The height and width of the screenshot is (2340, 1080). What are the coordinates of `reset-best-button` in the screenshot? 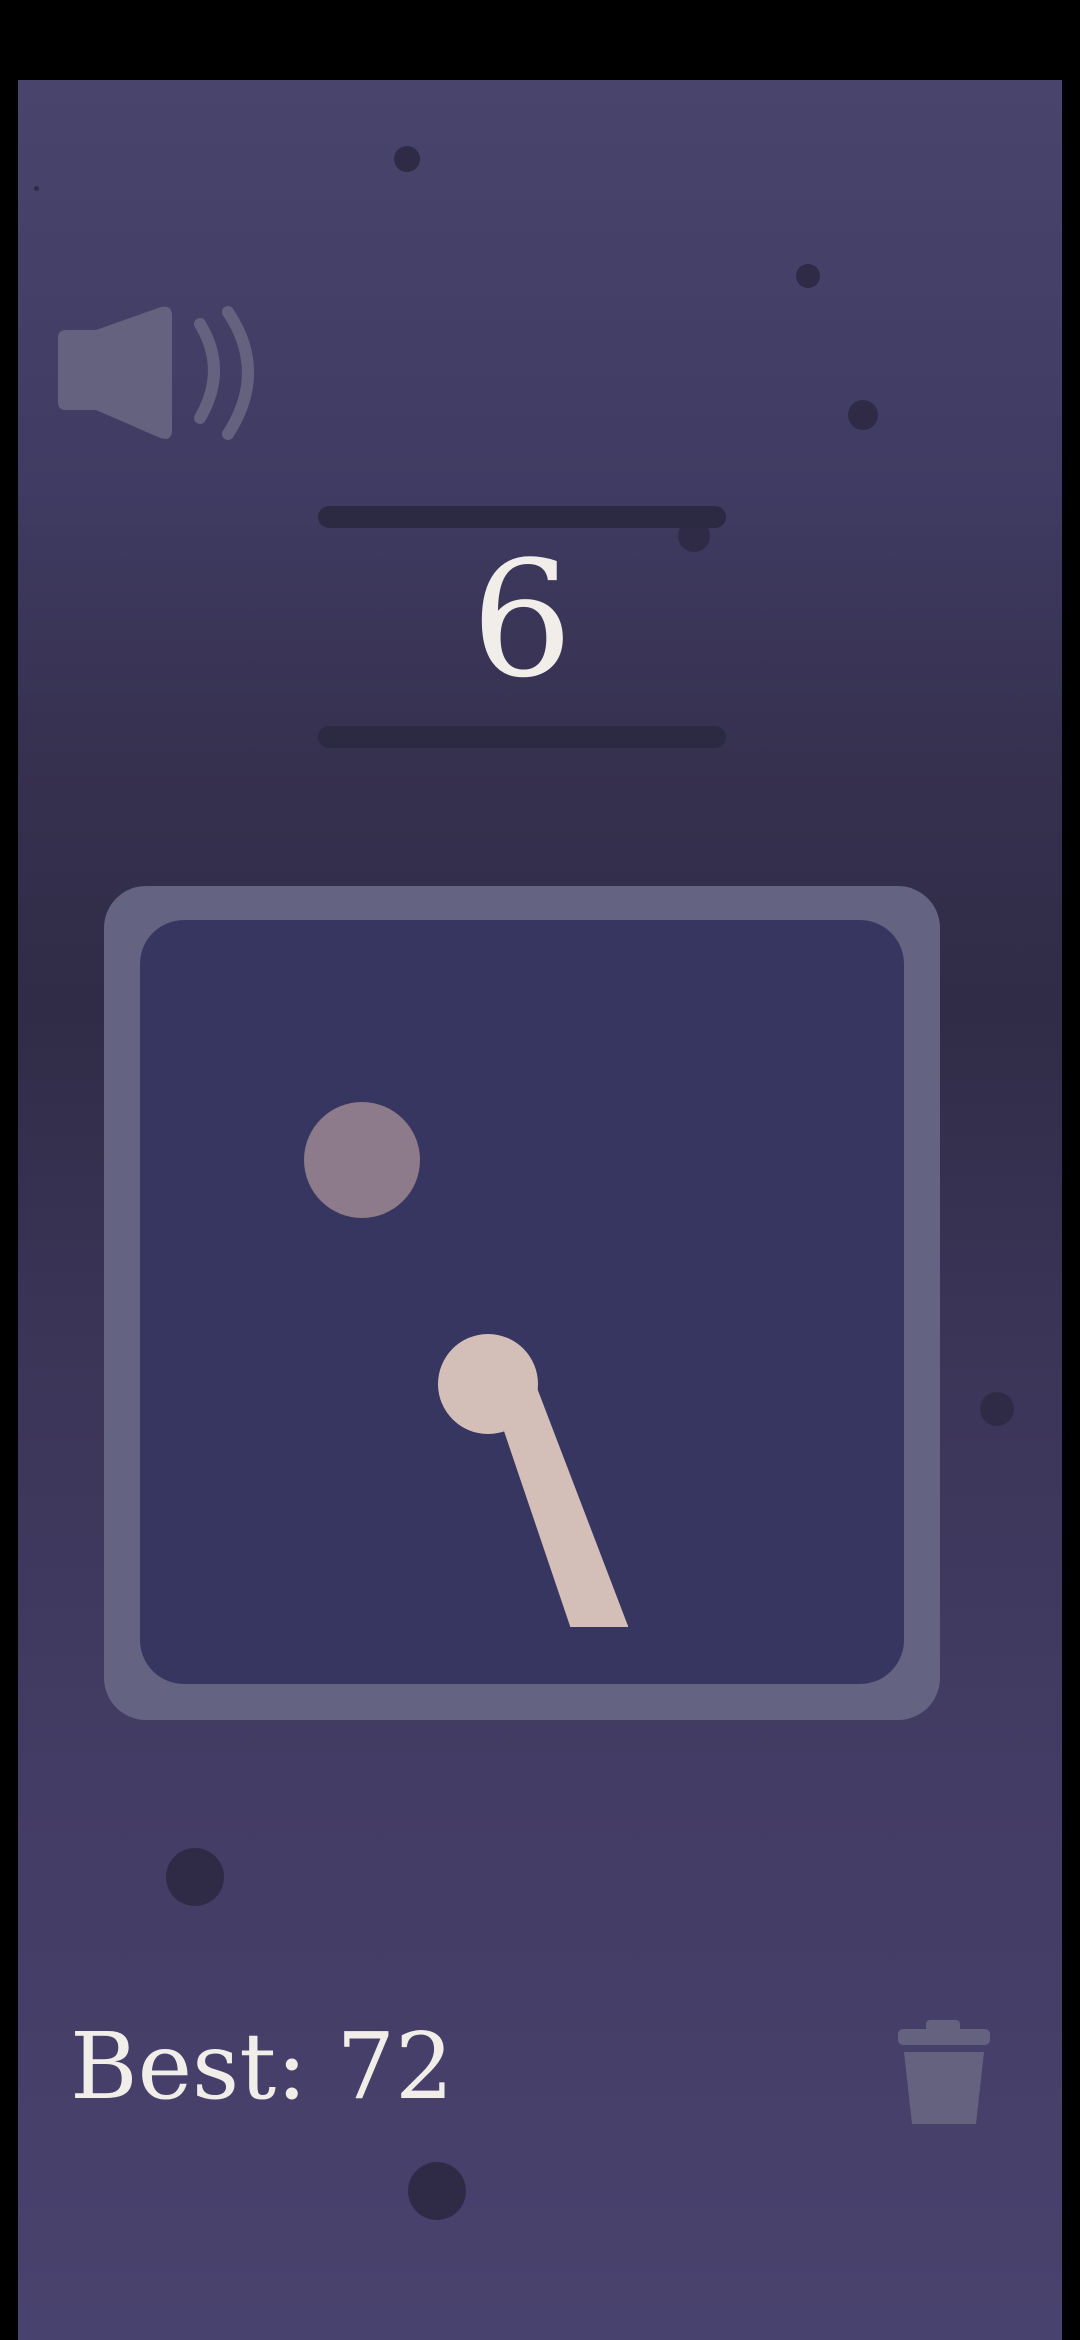 It's located at (944, 2072).